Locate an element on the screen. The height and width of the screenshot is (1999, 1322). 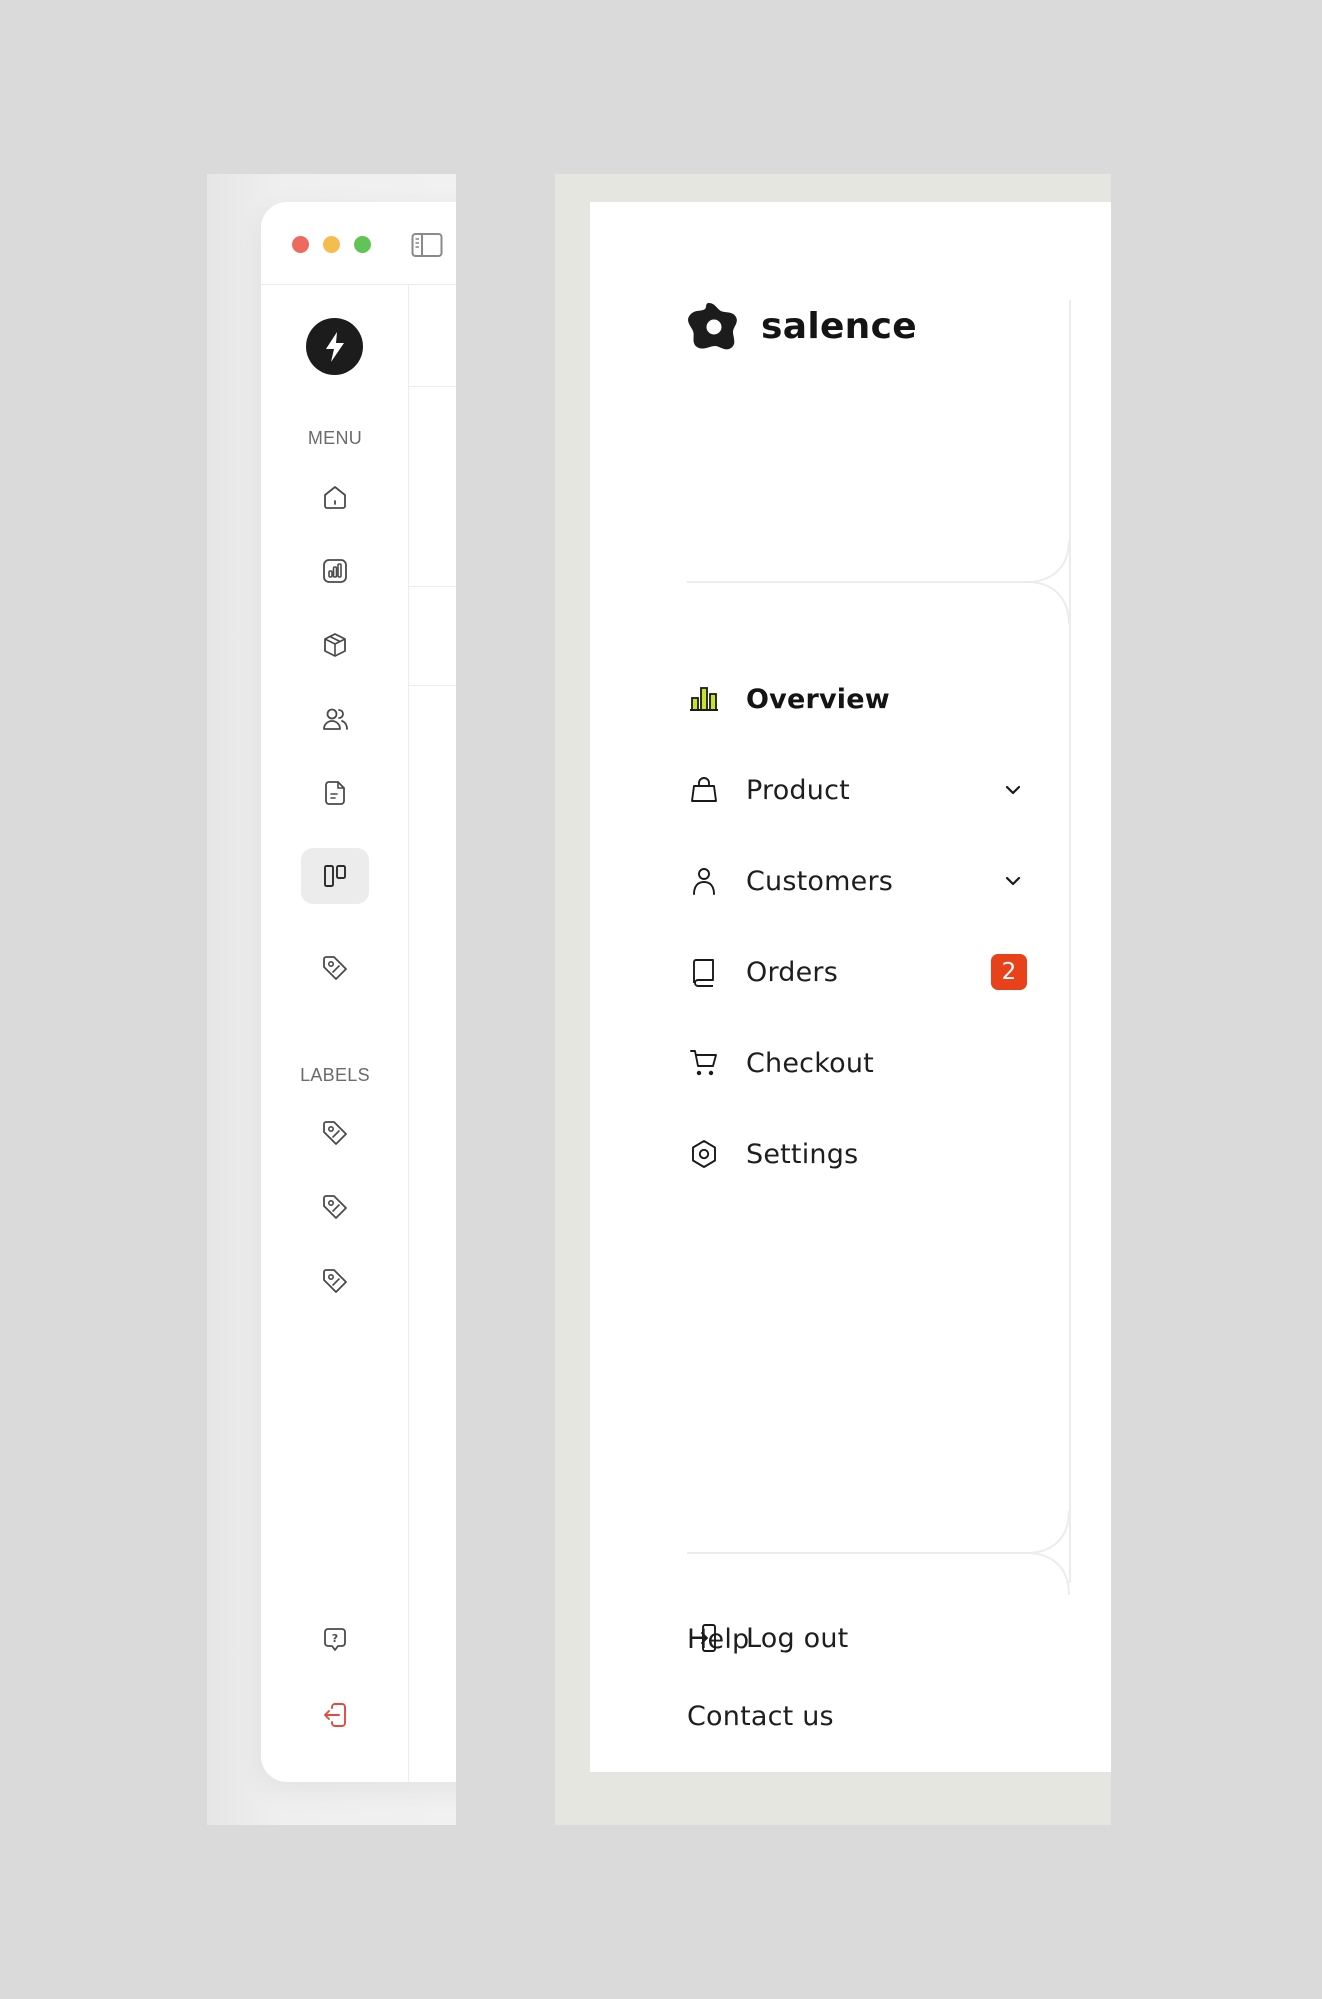
nav-item-product: Product is located at coordinates (857, 790).